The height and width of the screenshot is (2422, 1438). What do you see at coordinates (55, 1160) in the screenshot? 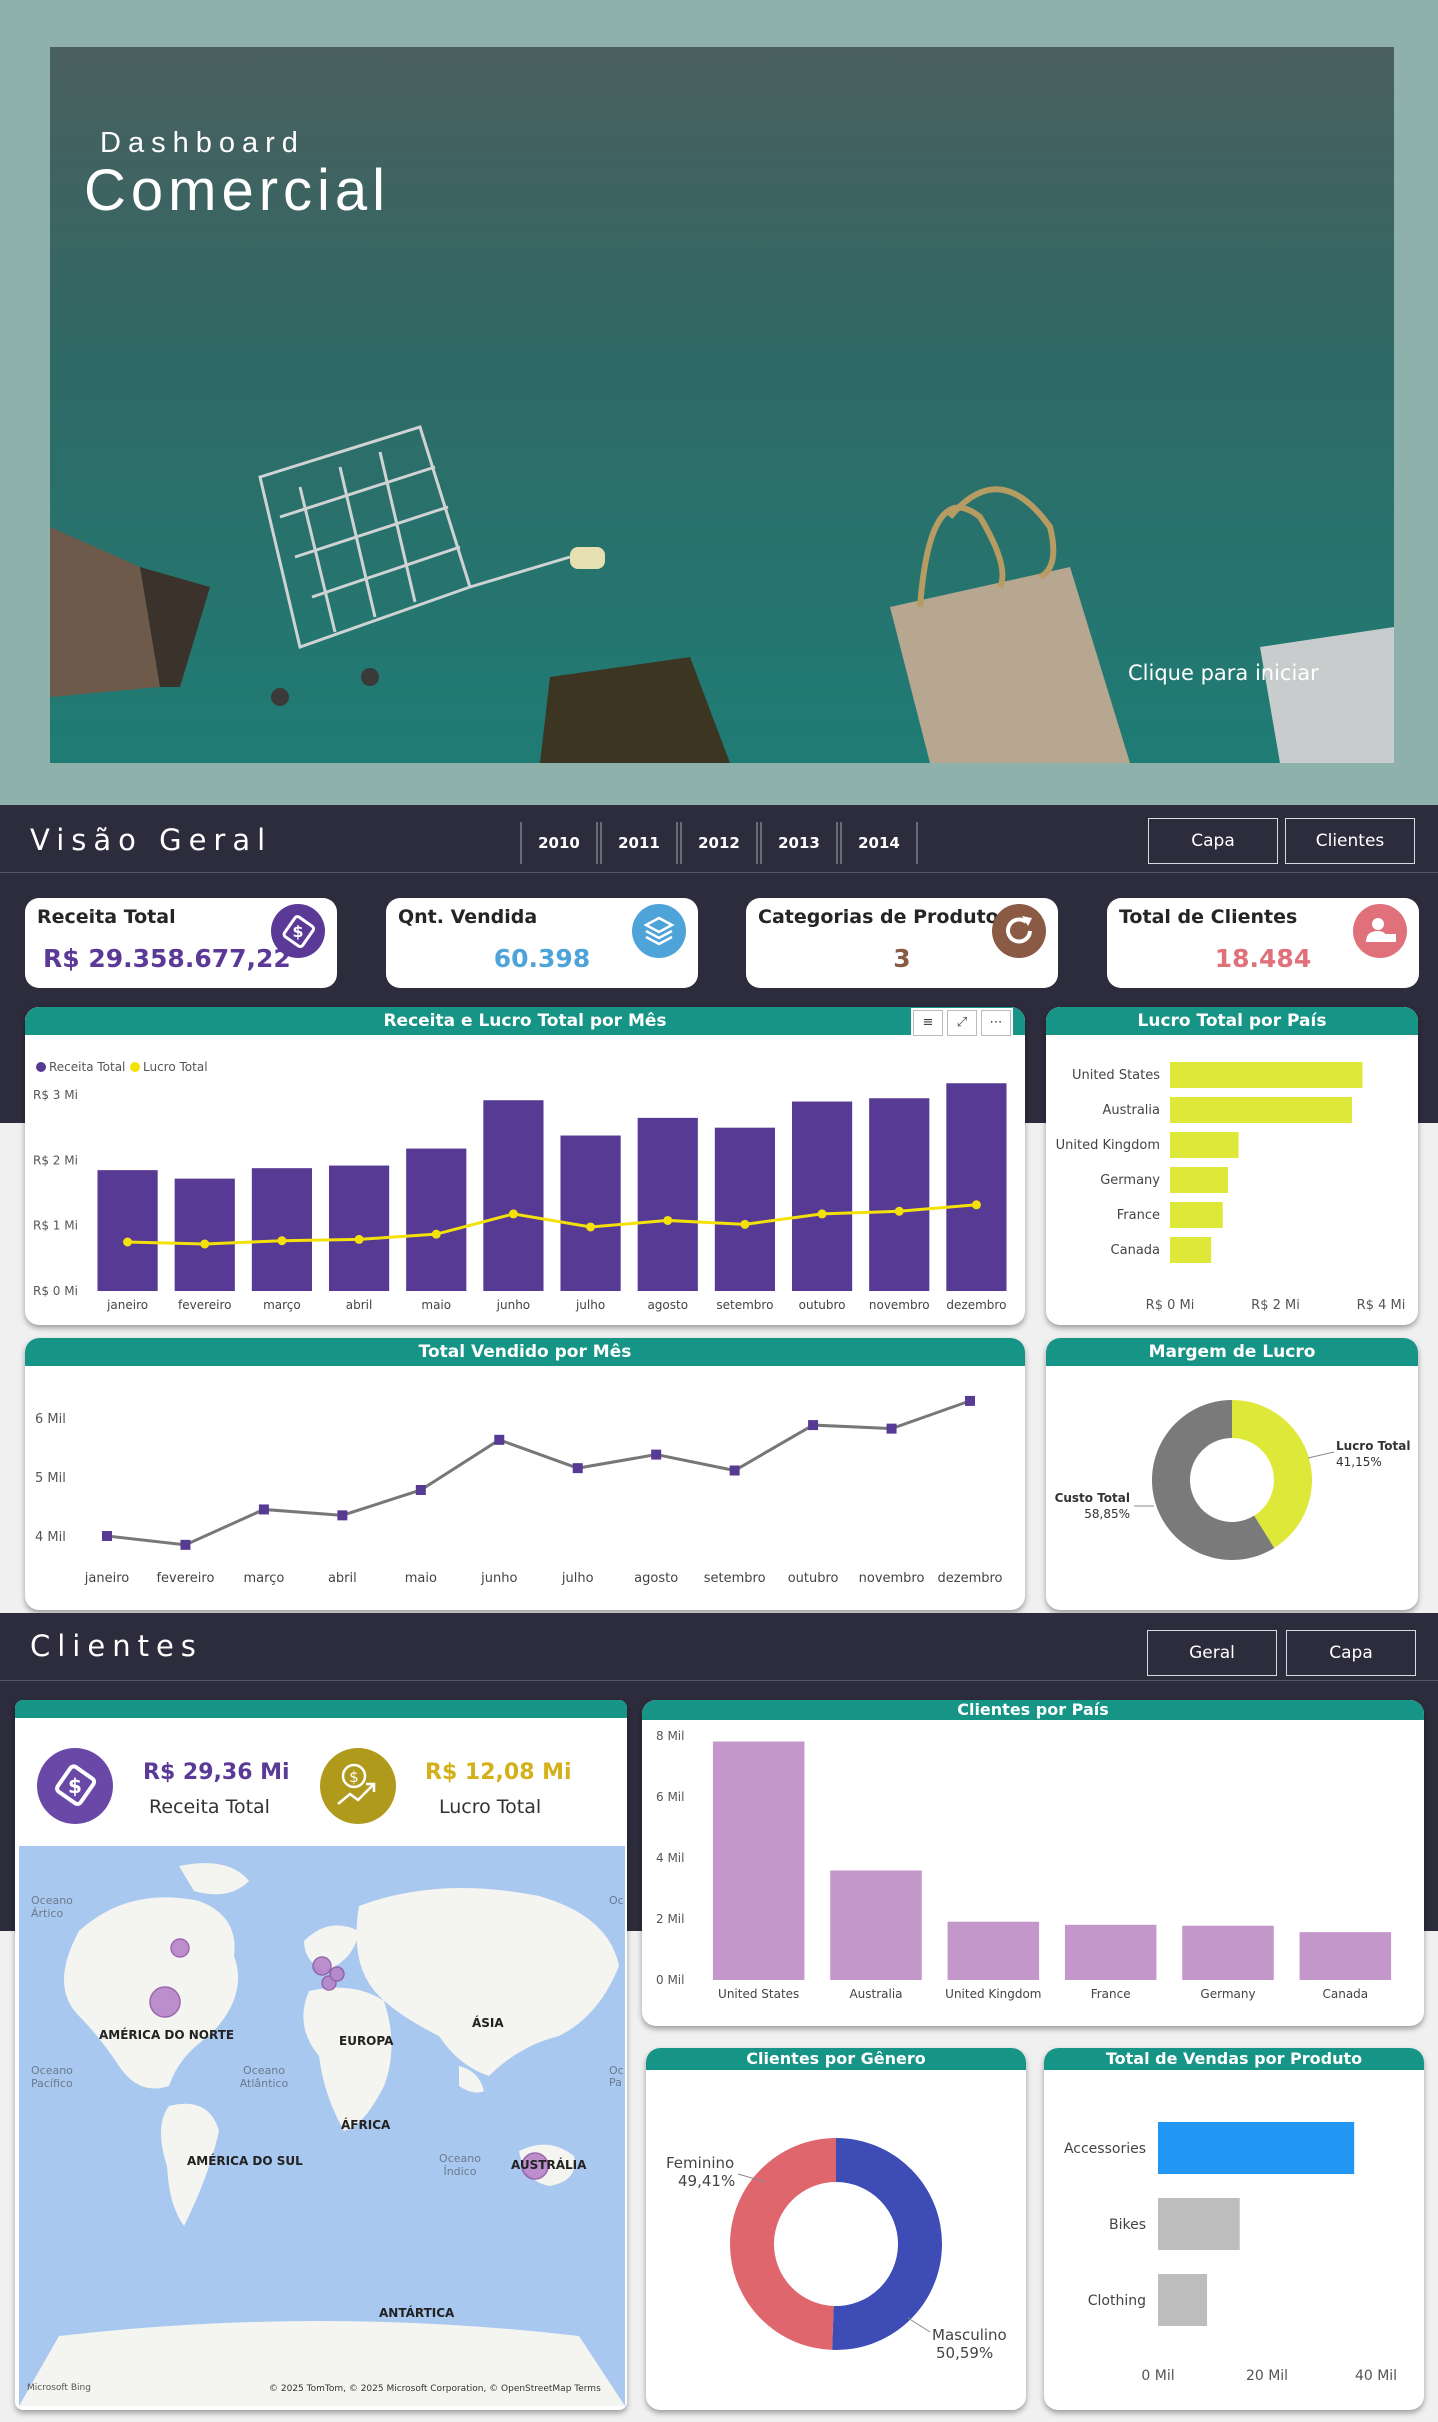
I see `y-tick-label: R$ 2 Mi` at bounding box center [55, 1160].